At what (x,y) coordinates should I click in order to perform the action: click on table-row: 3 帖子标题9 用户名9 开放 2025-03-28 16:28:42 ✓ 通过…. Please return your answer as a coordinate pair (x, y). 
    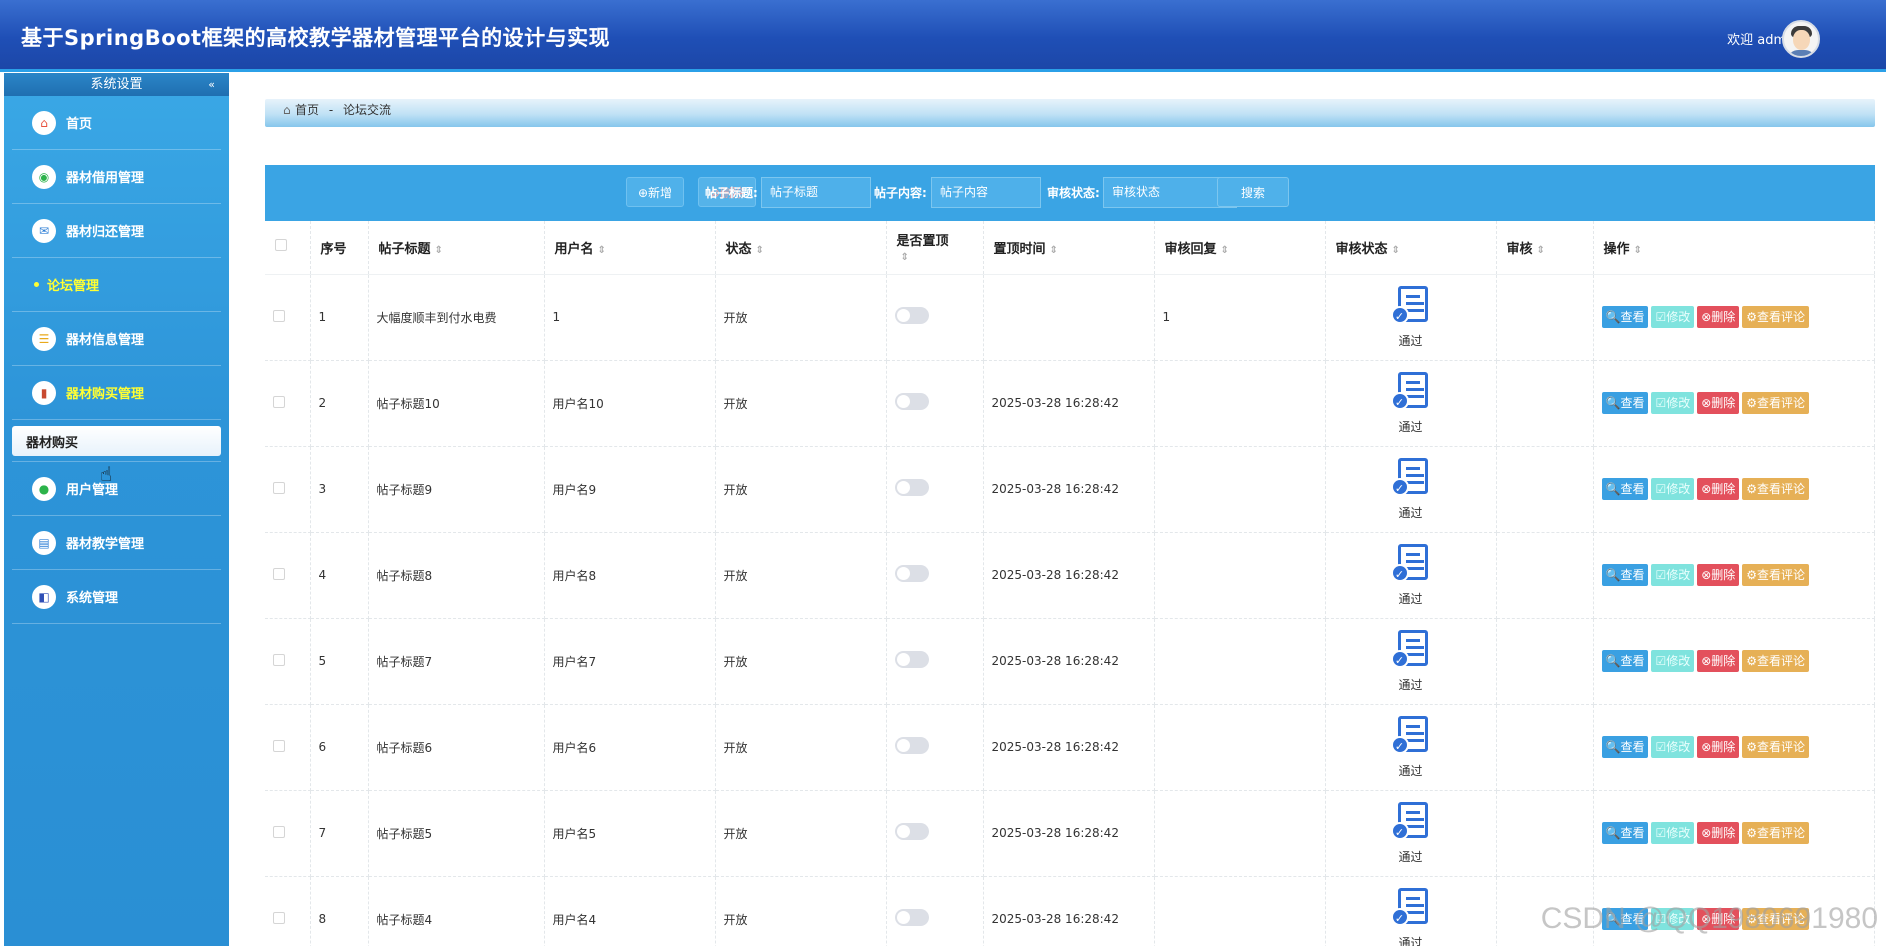
    Looking at the image, I should click on (1070, 489).